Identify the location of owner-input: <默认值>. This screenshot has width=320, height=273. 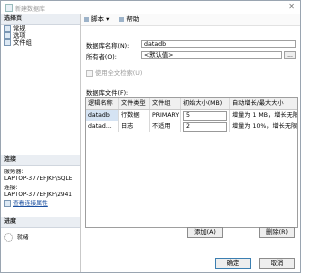
(211, 55).